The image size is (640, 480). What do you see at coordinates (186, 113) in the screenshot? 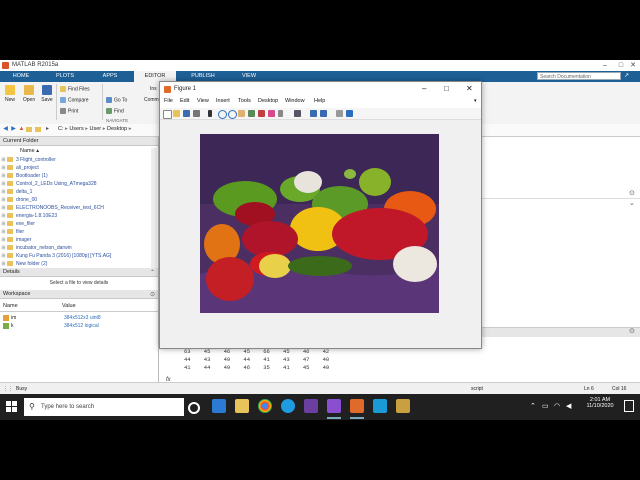
I see `save-figure-icon` at bounding box center [186, 113].